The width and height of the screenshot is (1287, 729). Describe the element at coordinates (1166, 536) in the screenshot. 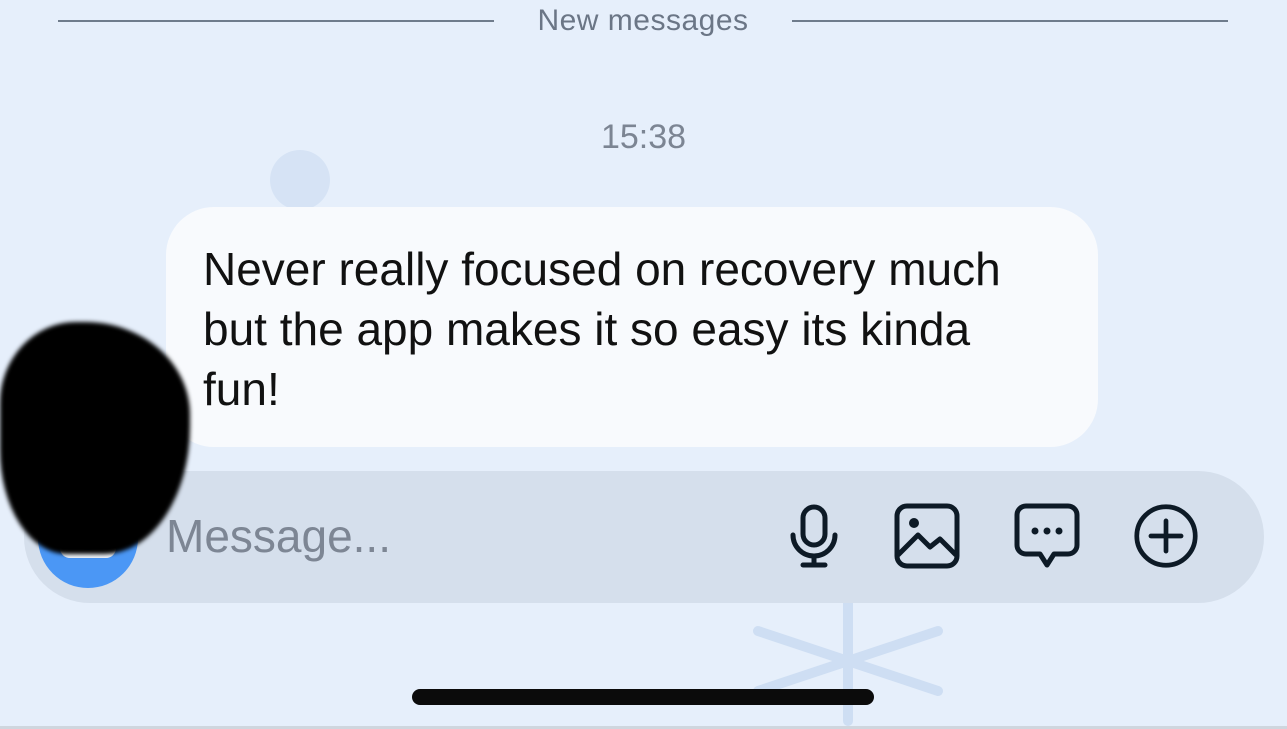

I see `plus-circle-icon` at that location.